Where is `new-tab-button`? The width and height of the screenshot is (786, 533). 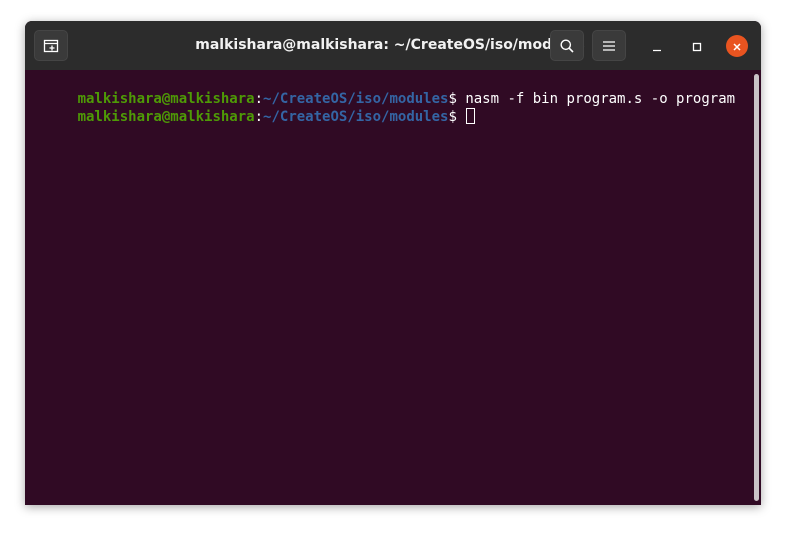
new-tab-button is located at coordinates (51, 45).